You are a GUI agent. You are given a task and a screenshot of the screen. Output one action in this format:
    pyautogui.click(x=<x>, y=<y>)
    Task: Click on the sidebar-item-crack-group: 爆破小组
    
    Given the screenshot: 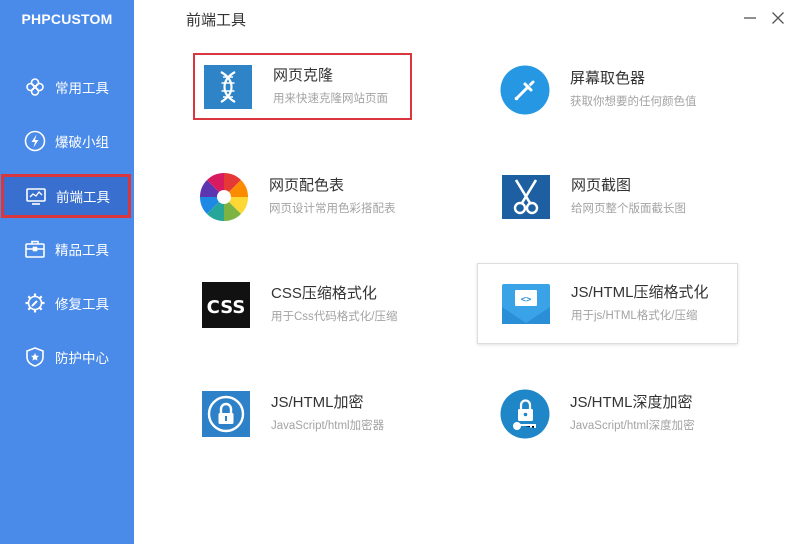 What is the action you would take?
    pyautogui.click(x=67, y=141)
    